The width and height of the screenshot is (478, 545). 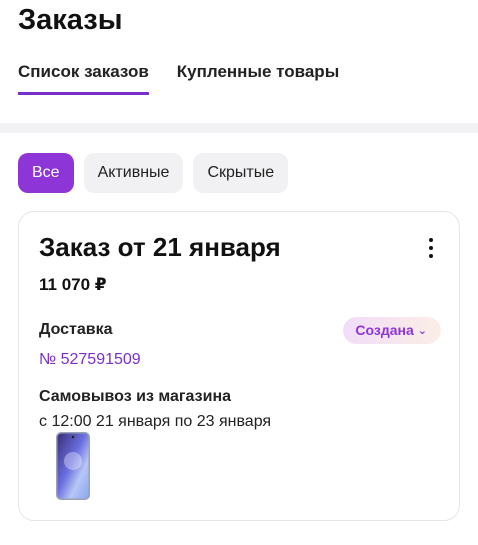 I want to click on filter-chips: Все Активные Скрытые, so click(x=158, y=173).